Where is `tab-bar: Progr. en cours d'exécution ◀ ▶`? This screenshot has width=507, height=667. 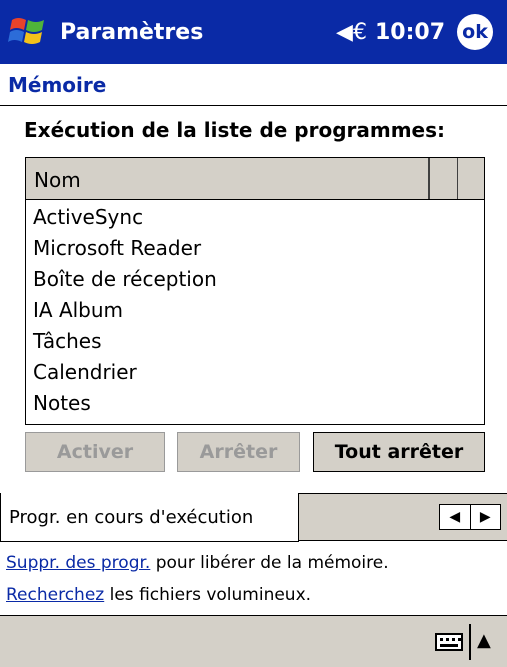 tab-bar: Progr. en cours d'exécution ◀ ▶ is located at coordinates (253, 517).